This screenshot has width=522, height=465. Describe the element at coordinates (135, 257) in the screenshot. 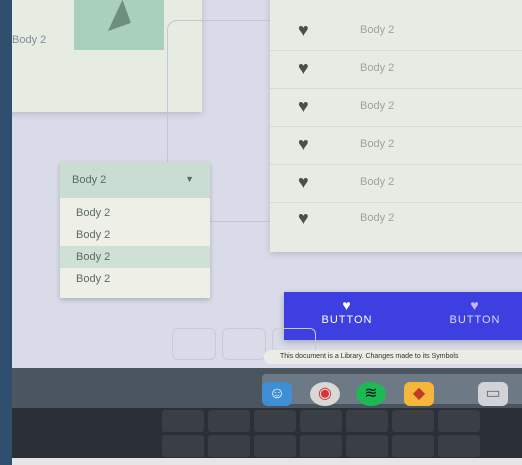

I see `dropdown-option-selected: Body 2` at that location.